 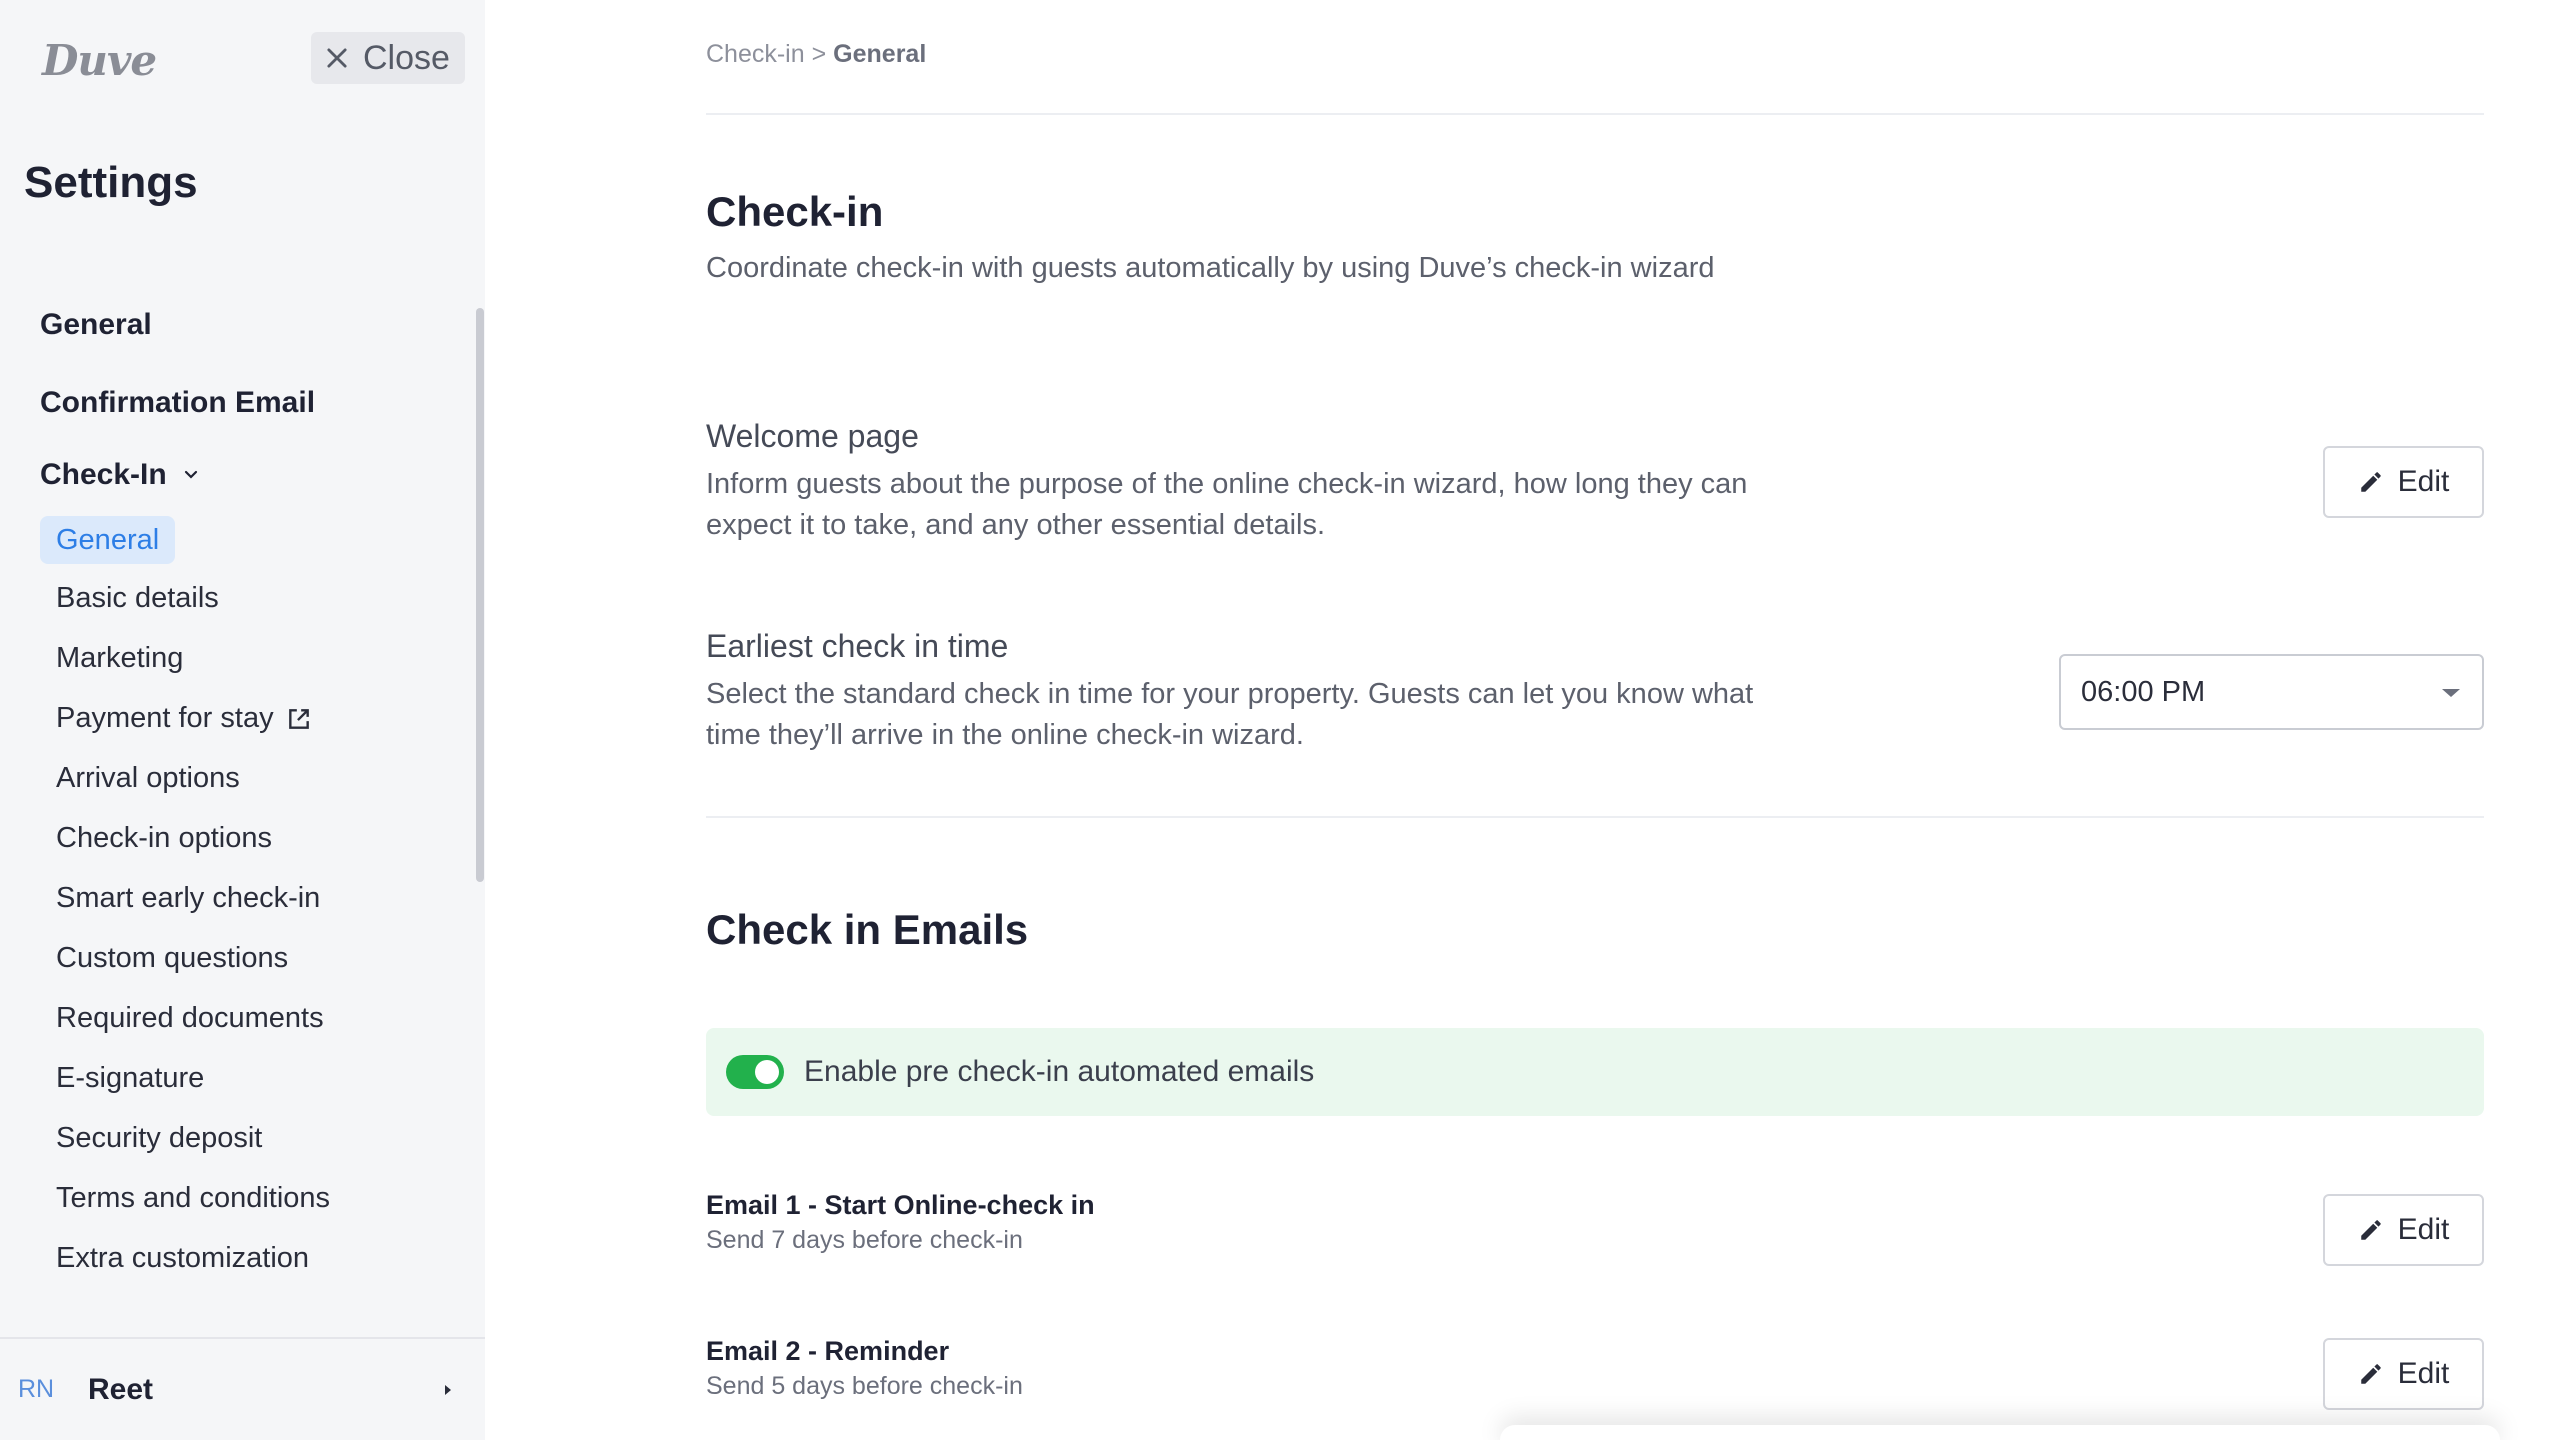 I want to click on email-1-edit-button: Edit, so click(x=2403, y=1230).